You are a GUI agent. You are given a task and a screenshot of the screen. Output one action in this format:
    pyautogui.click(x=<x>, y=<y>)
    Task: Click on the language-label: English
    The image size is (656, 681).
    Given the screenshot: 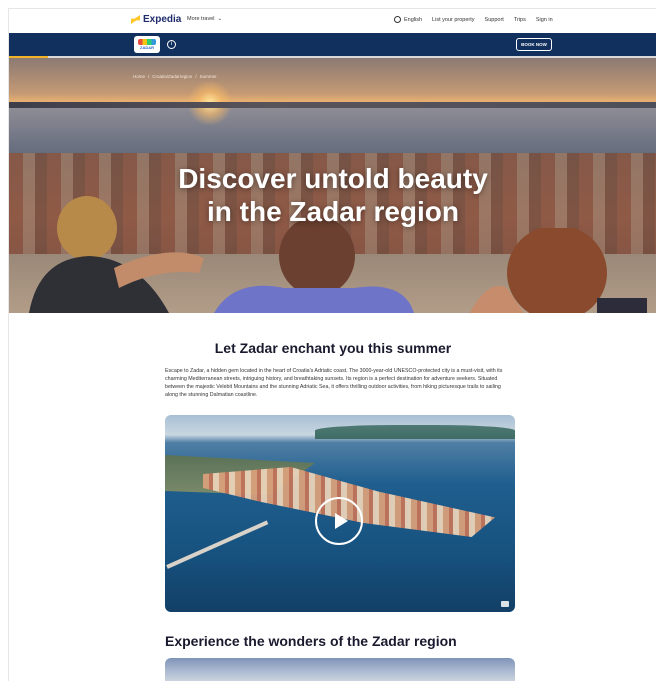 What is the action you would take?
    pyautogui.click(x=413, y=19)
    